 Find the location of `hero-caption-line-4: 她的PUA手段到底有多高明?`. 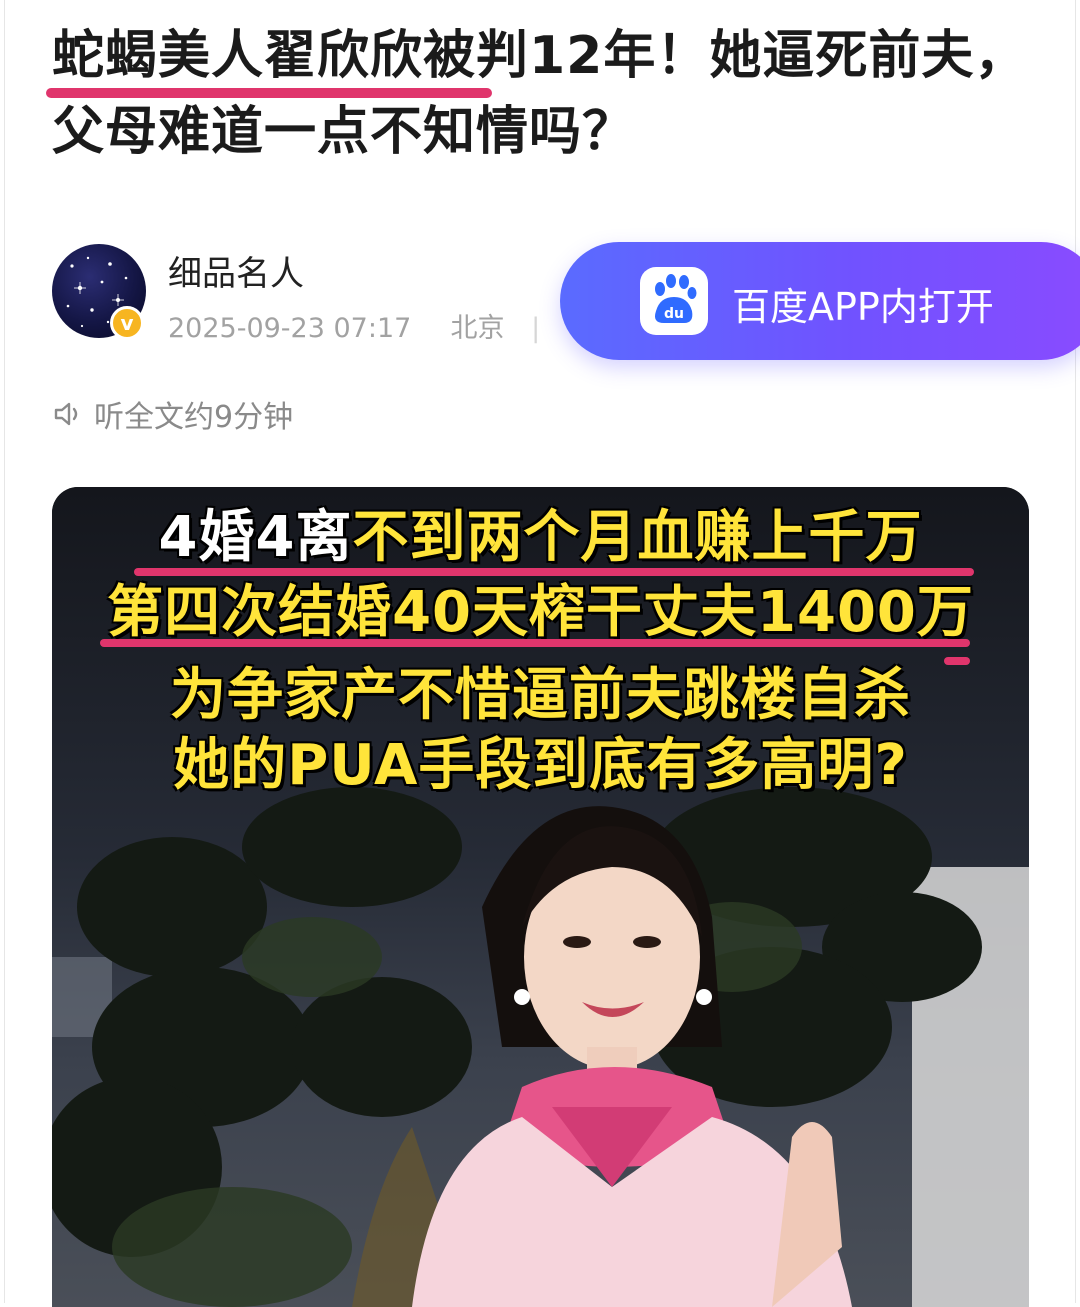

hero-caption-line-4: 她的PUA手段到底有多高明? is located at coordinates (540, 765).